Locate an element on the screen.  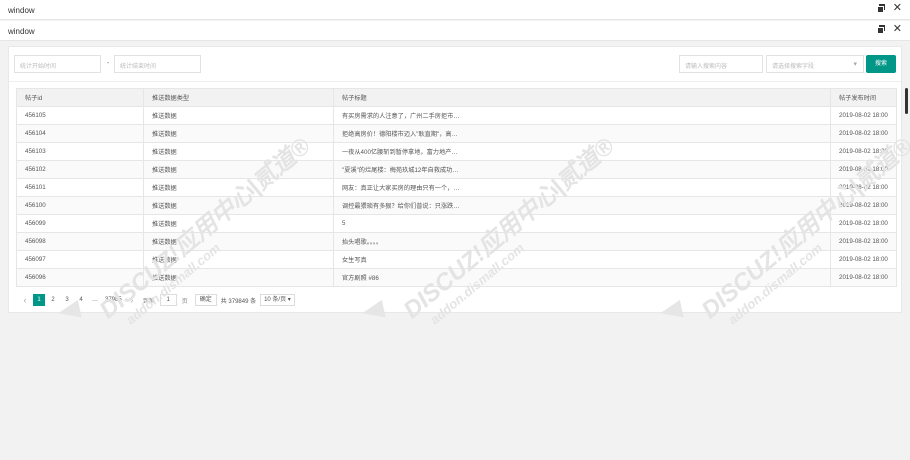
cell-post-id: 456097 is located at coordinates (80, 259).